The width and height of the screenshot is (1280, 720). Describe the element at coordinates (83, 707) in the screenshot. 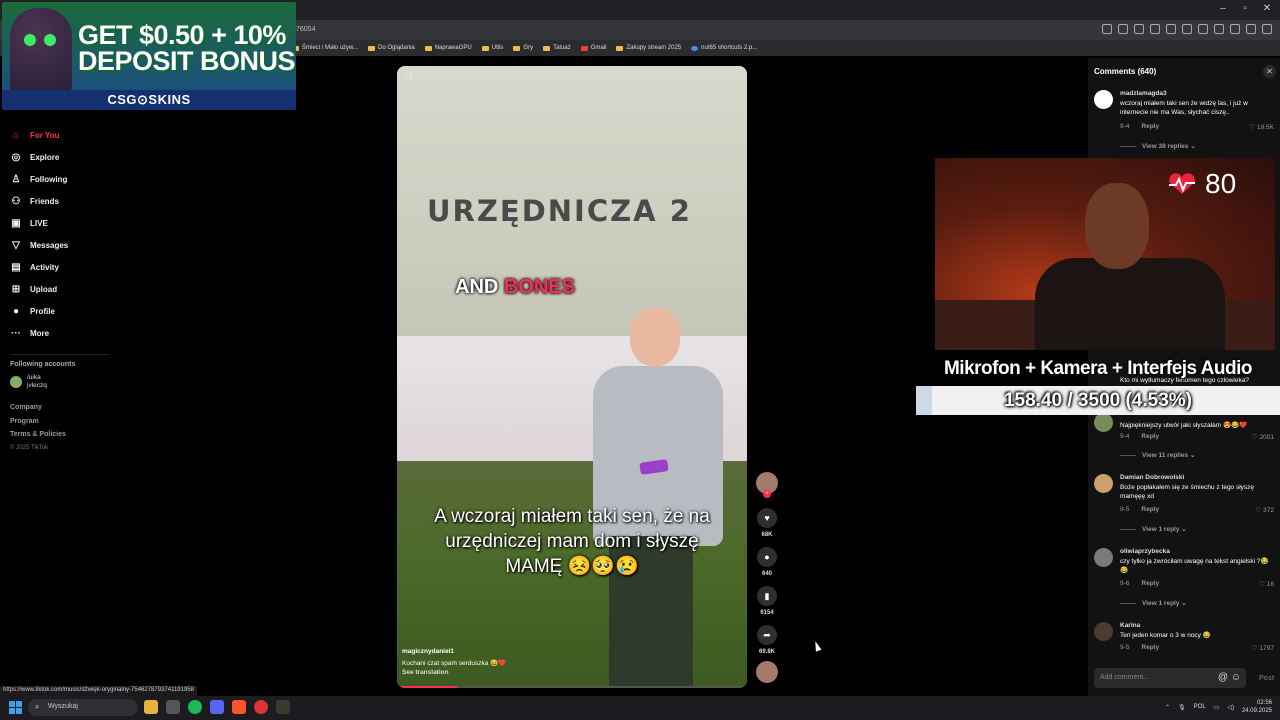

I see `taskbar-search: ⌕ Wyszukaj` at that location.